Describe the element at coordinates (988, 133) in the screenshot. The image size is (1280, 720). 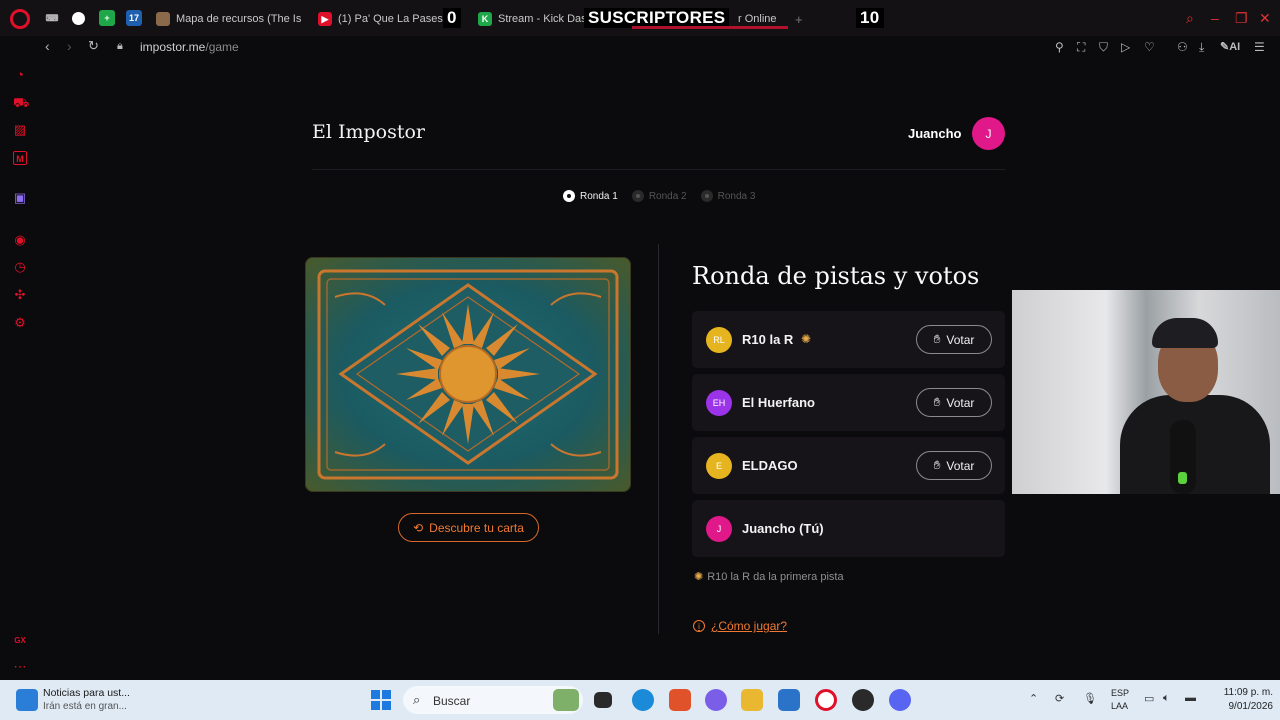
I see `avatar: J` at that location.